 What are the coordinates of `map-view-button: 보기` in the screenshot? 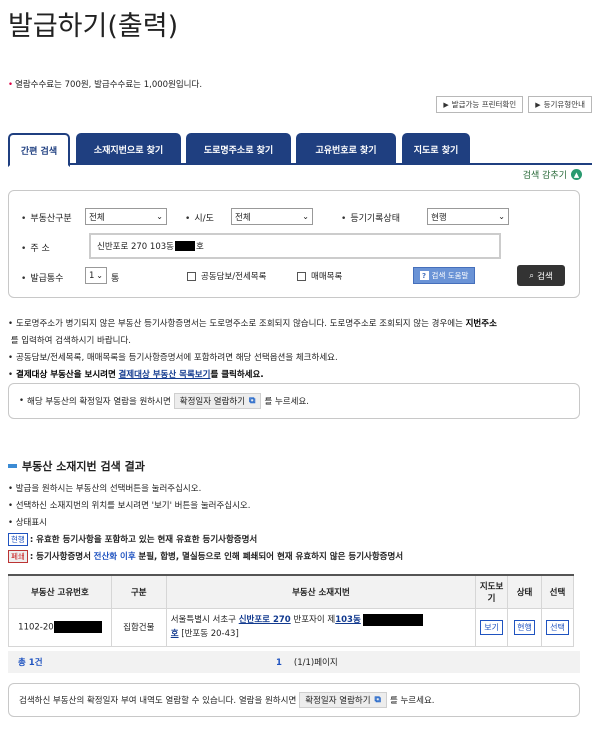 It's located at (491, 627).